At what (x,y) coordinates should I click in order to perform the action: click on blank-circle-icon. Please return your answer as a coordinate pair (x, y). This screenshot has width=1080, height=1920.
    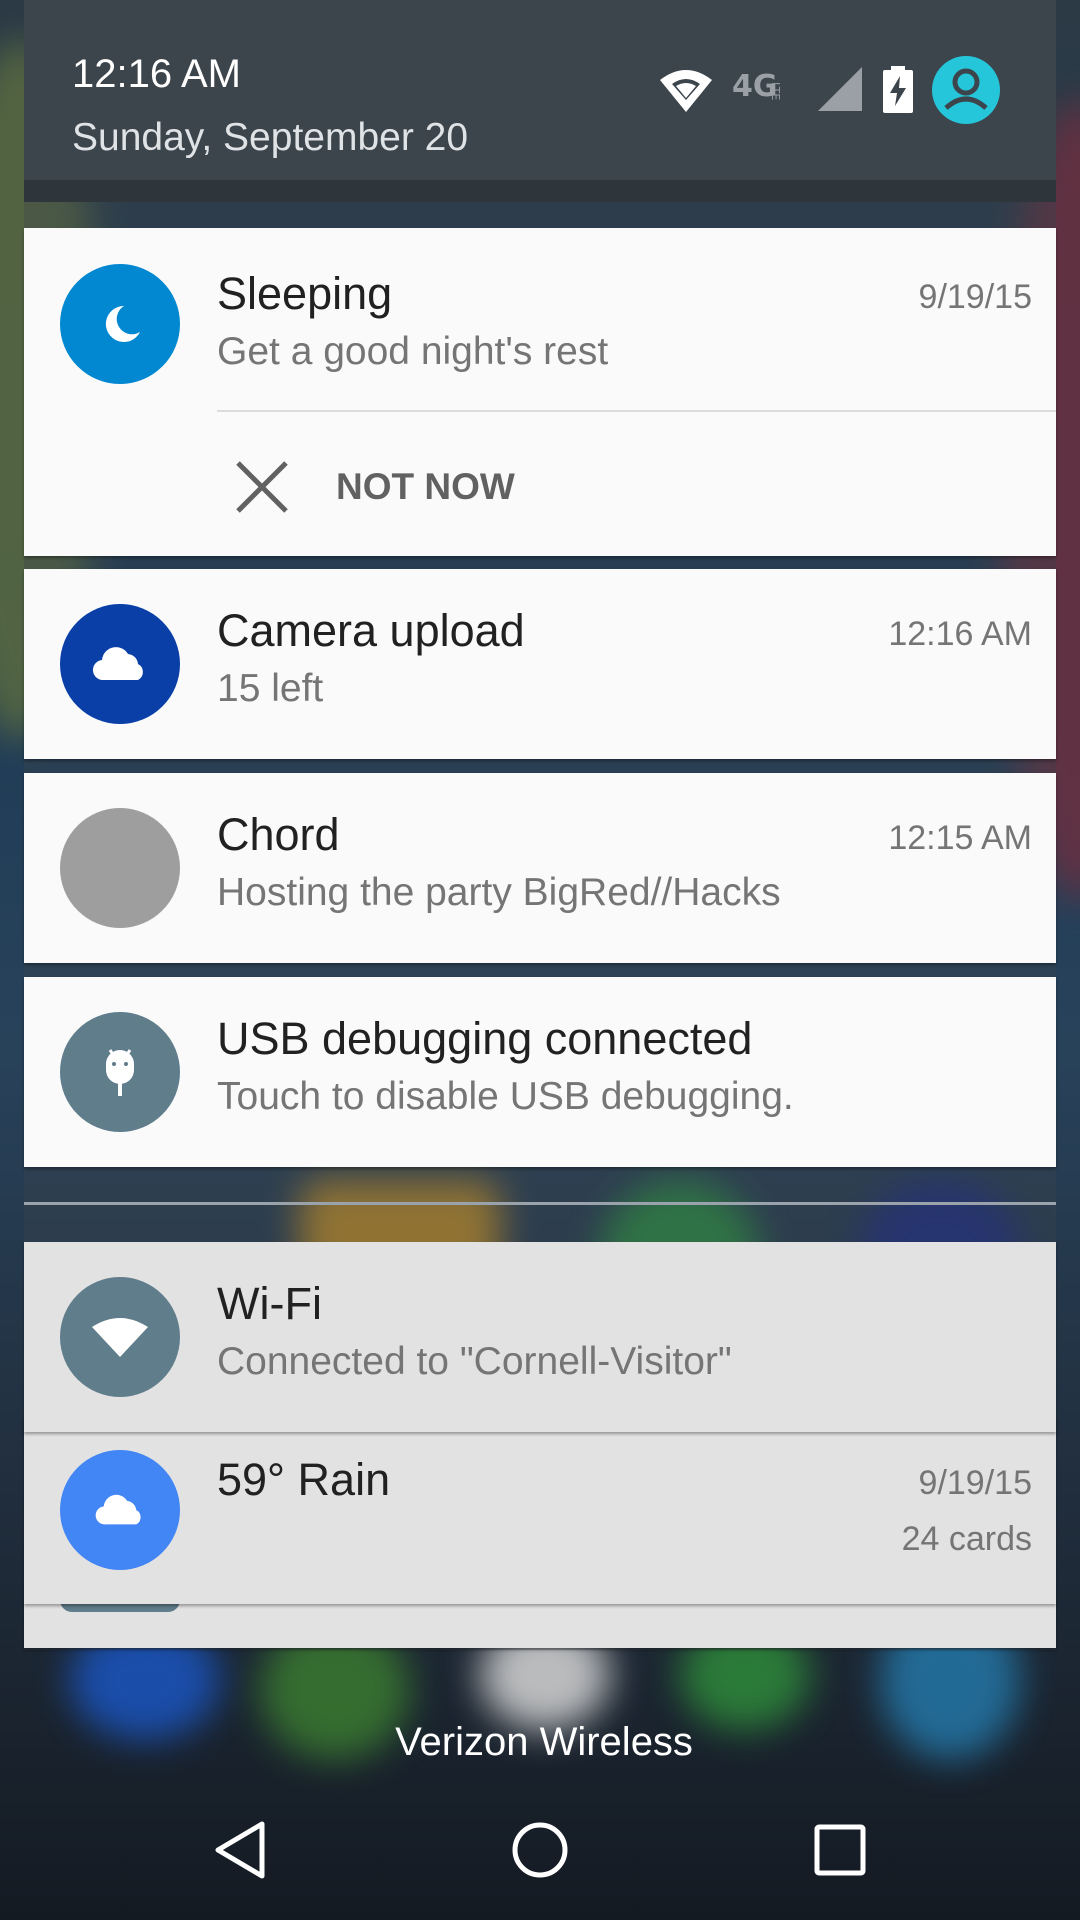
    Looking at the image, I should click on (120, 868).